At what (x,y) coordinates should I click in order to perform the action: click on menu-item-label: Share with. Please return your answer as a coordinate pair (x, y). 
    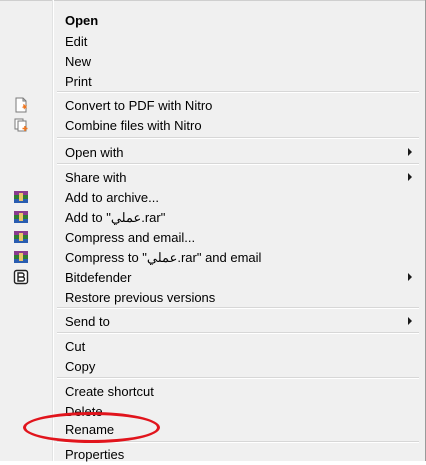
    Looking at the image, I should click on (96, 177).